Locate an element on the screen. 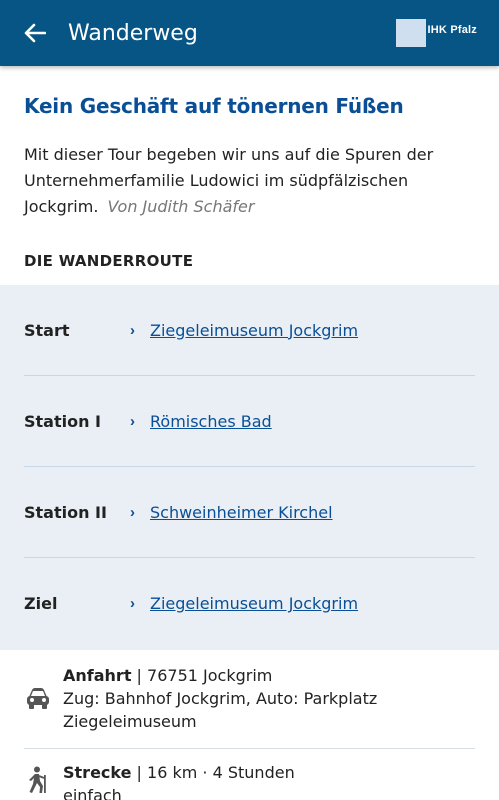  logo-text: IHK Pfalz is located at coordinates (452, 30).